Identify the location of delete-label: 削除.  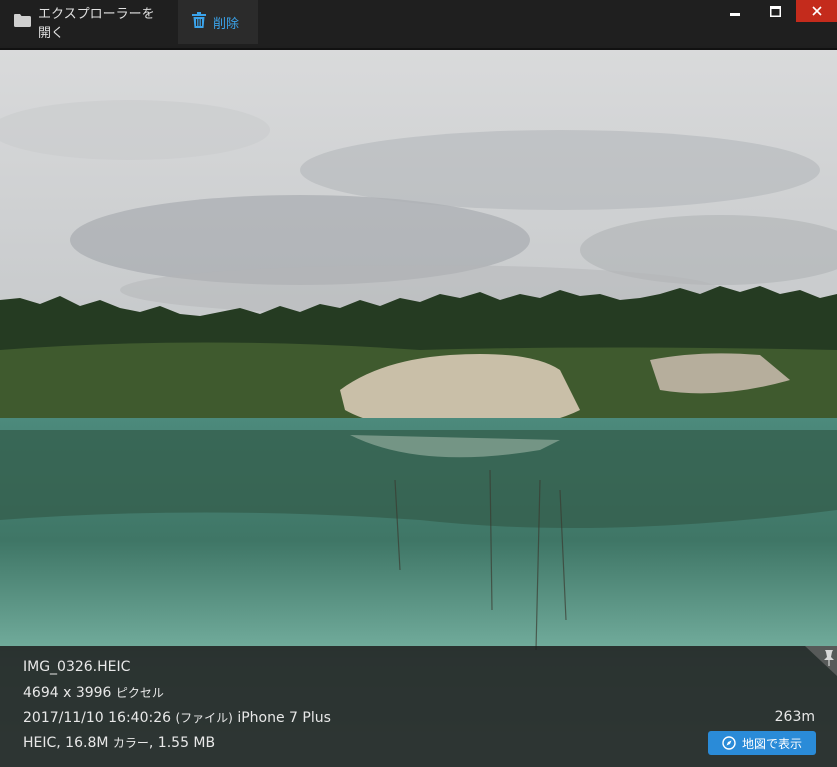
(226, 24).